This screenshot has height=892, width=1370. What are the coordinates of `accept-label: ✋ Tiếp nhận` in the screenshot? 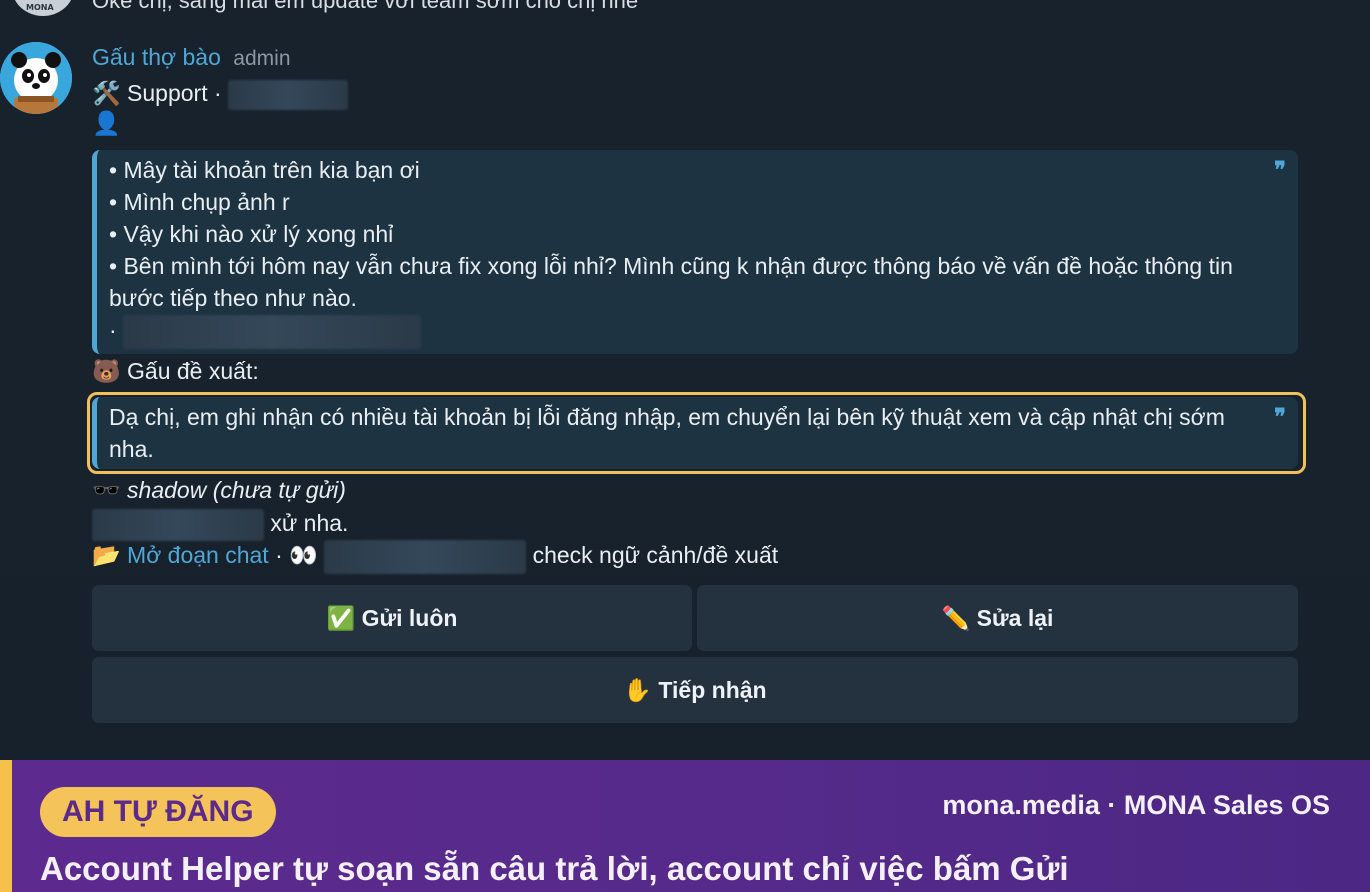 It's located at (695, 689).